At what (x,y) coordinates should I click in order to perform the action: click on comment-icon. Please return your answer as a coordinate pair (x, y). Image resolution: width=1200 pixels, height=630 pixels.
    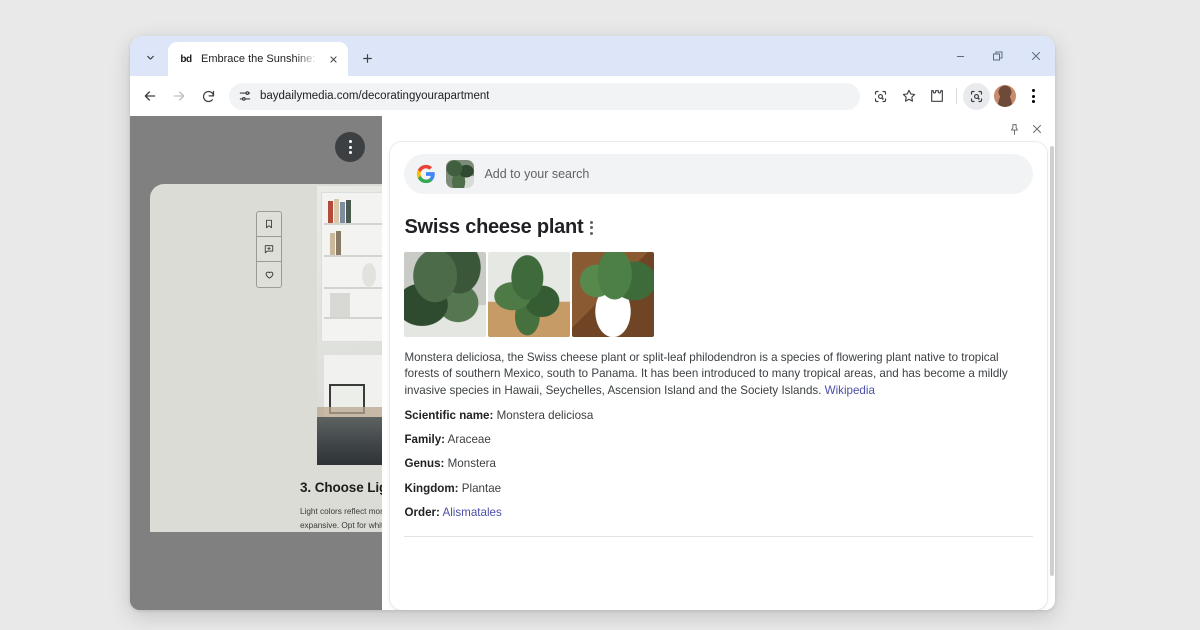
    Looking at the image, I should click on (269, 249).